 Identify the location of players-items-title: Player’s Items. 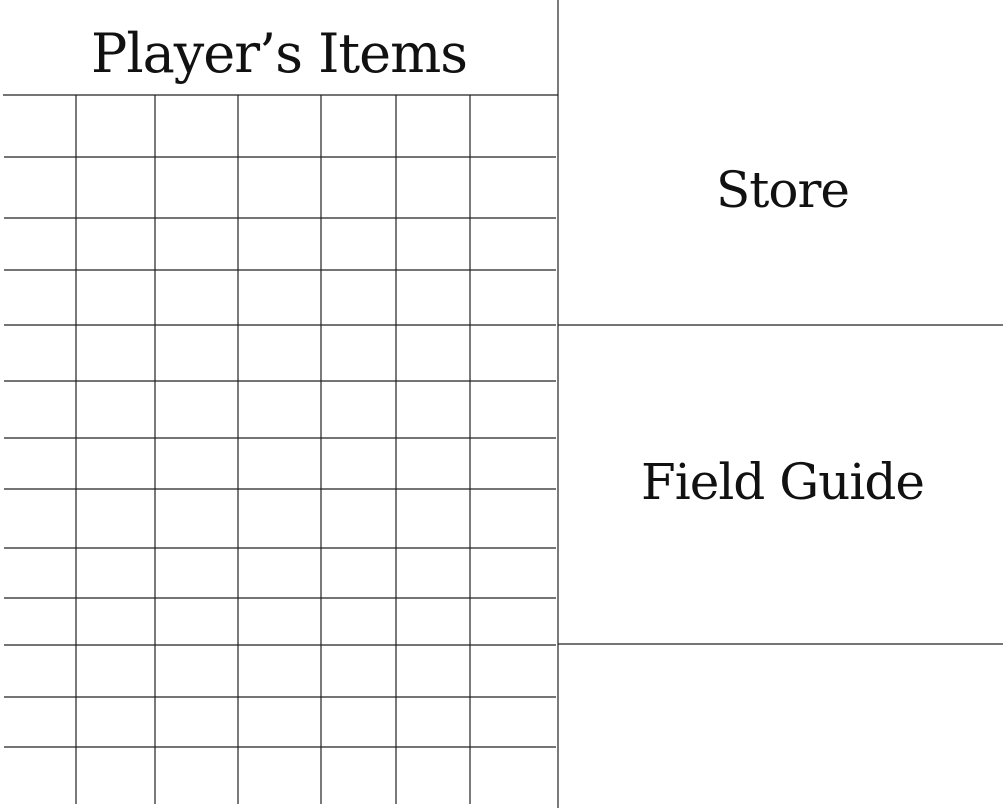
(279, 53).